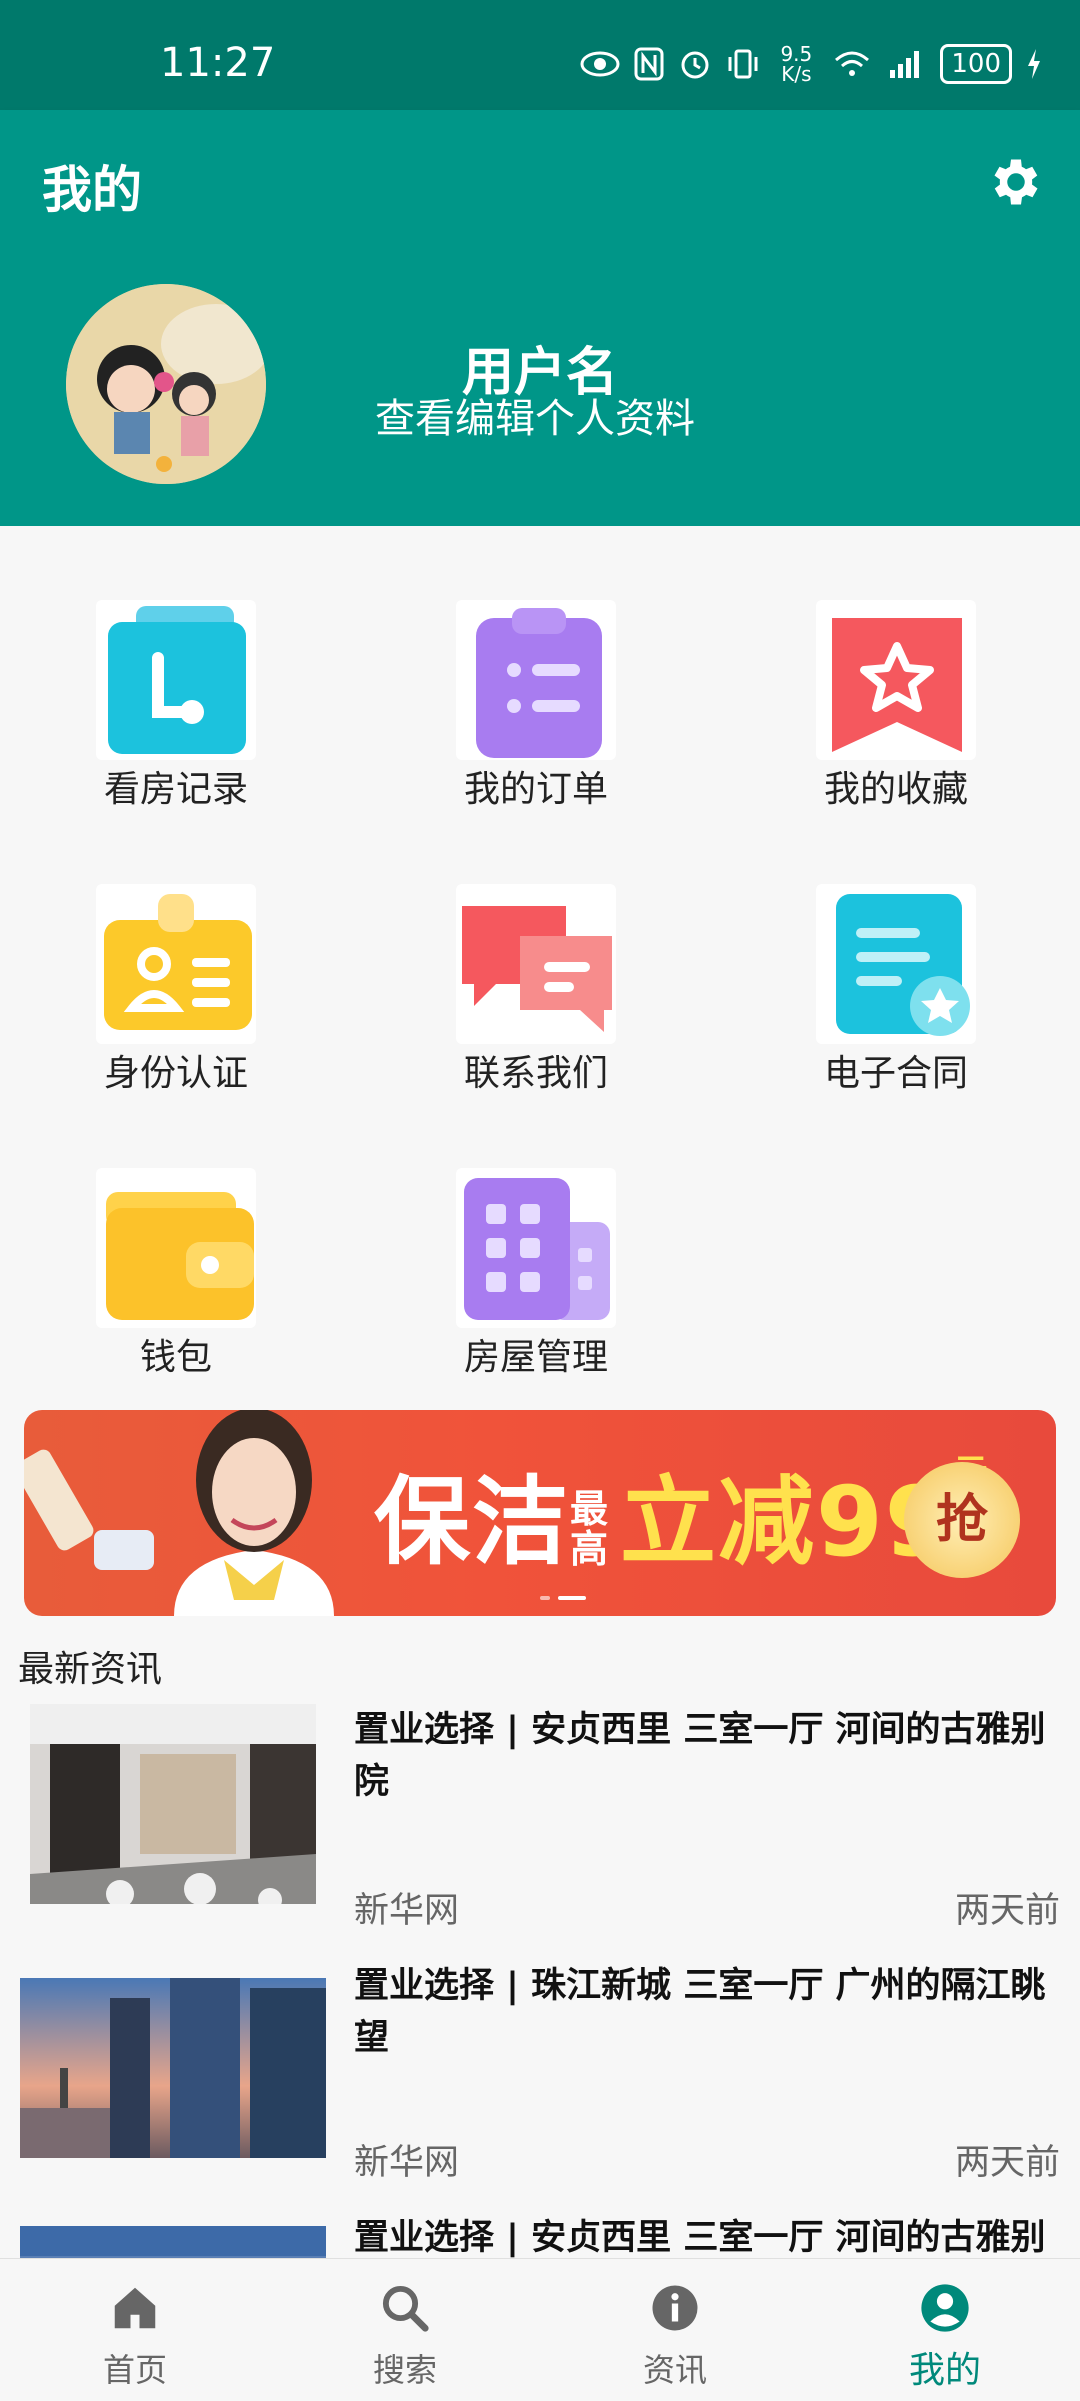 Image resolution: width=1080 pixels, height=2401 pixels. What do you see at coordinates (1016, 182) in the screenshot?
I see `gear-icon` at bounding box center [1016, 182].